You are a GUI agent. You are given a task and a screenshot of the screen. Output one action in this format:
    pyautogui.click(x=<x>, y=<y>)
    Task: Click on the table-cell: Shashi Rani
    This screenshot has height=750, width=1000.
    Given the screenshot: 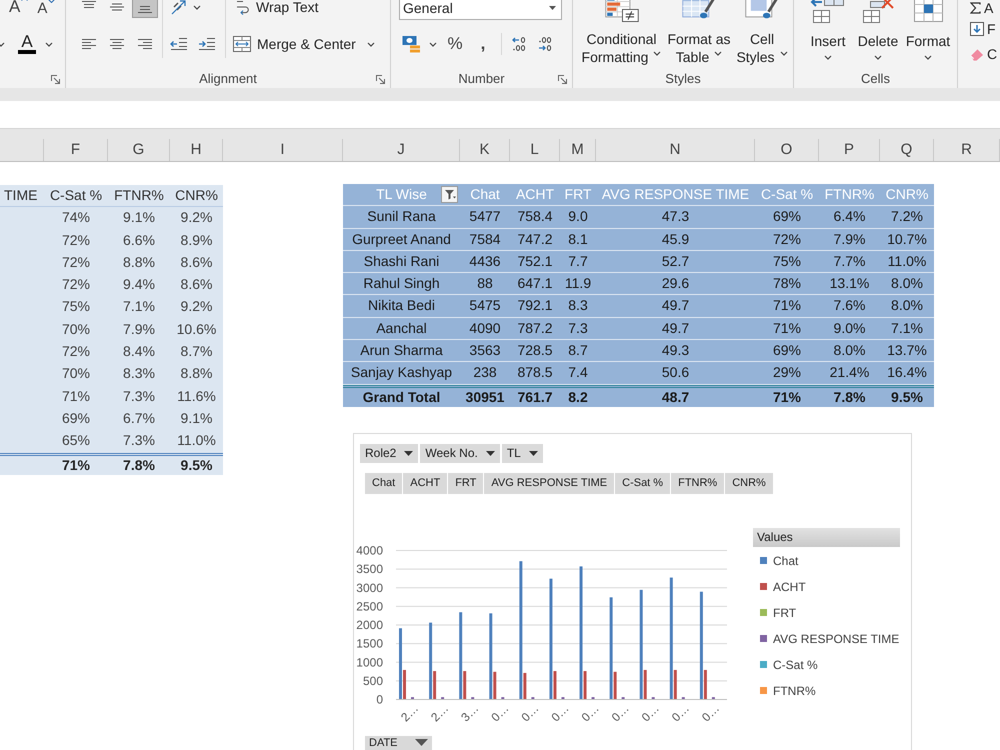 What is the action you would take?
    pyautogui.click(x=401, y=261)
    